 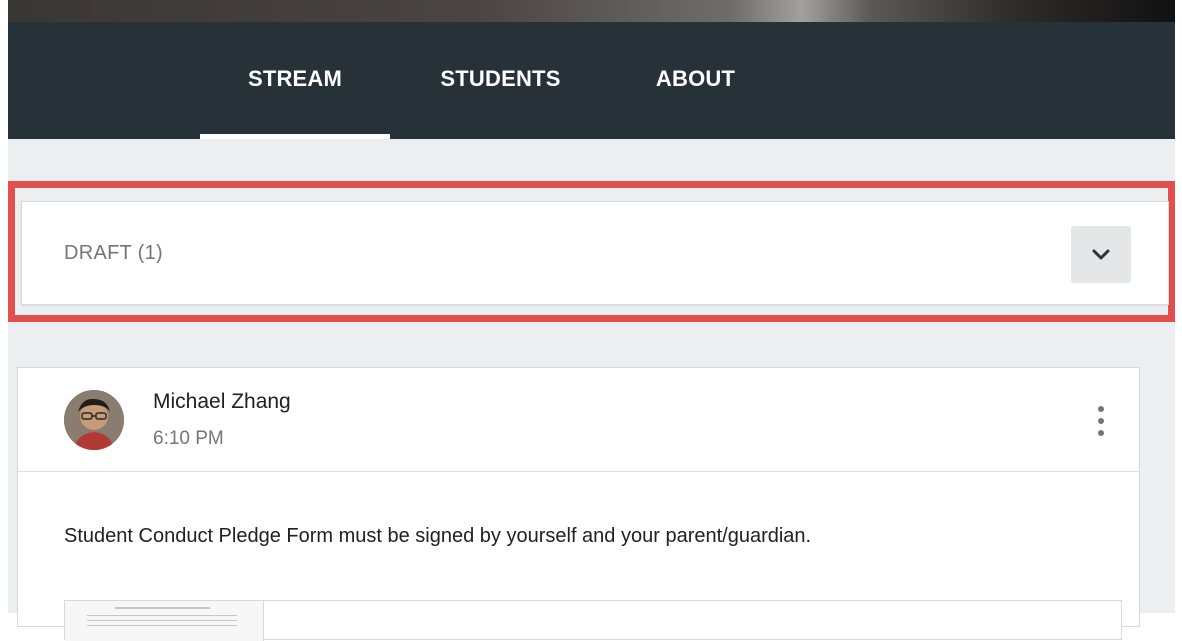 I want to click on expand-drafts-button, so click(x=1101, y=254).